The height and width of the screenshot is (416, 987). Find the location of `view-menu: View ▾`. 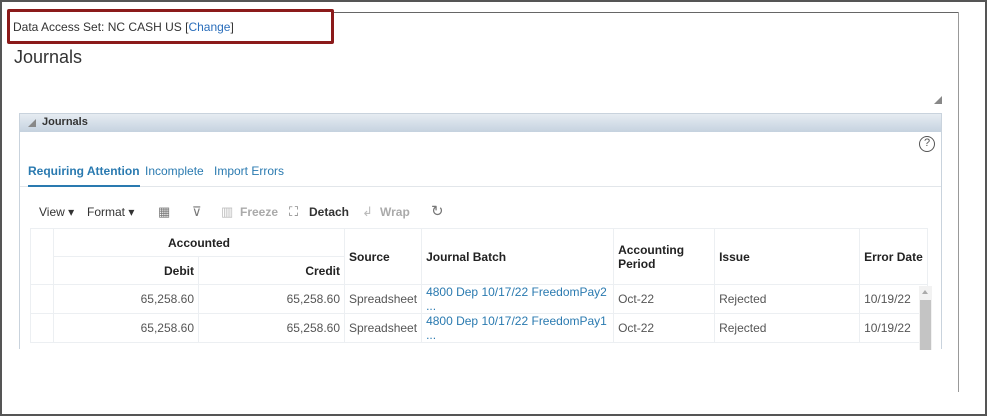

view-menu: View ▾ is located at coordinates (56, 212).